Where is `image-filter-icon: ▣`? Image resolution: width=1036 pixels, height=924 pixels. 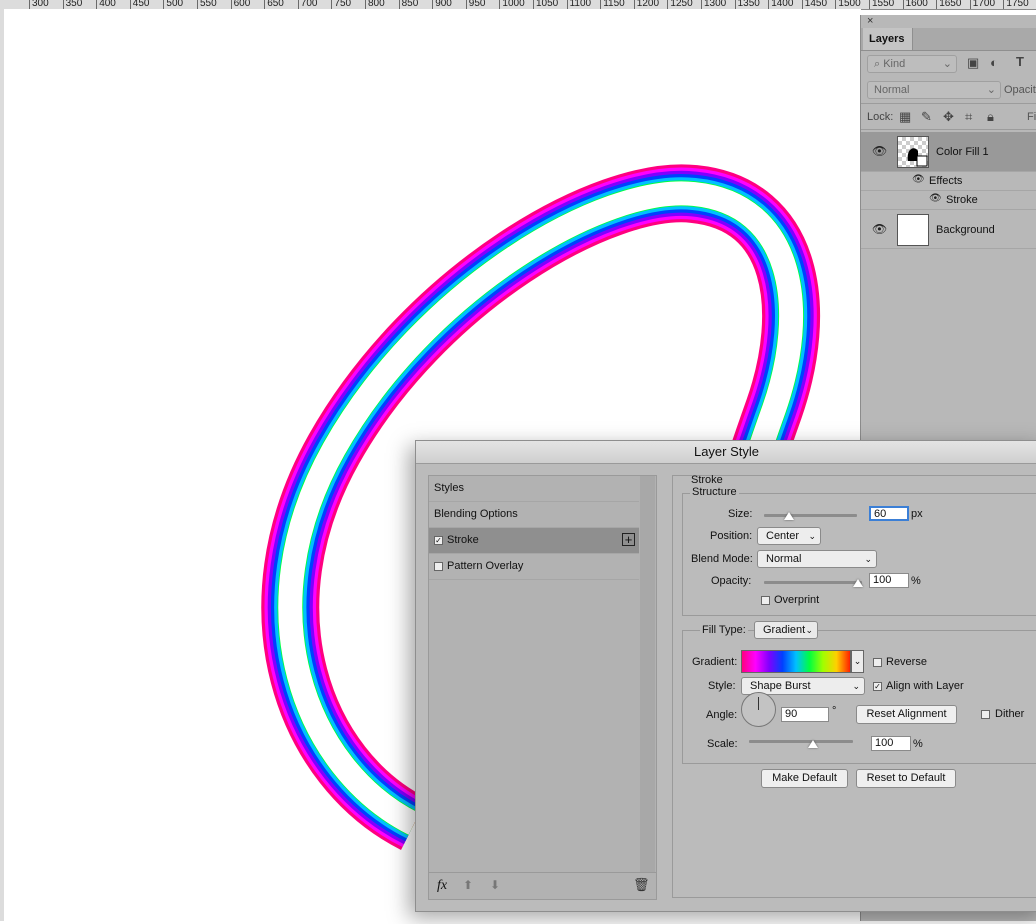
image-filter-icon: ▣ is located at coordinates (973, 63).